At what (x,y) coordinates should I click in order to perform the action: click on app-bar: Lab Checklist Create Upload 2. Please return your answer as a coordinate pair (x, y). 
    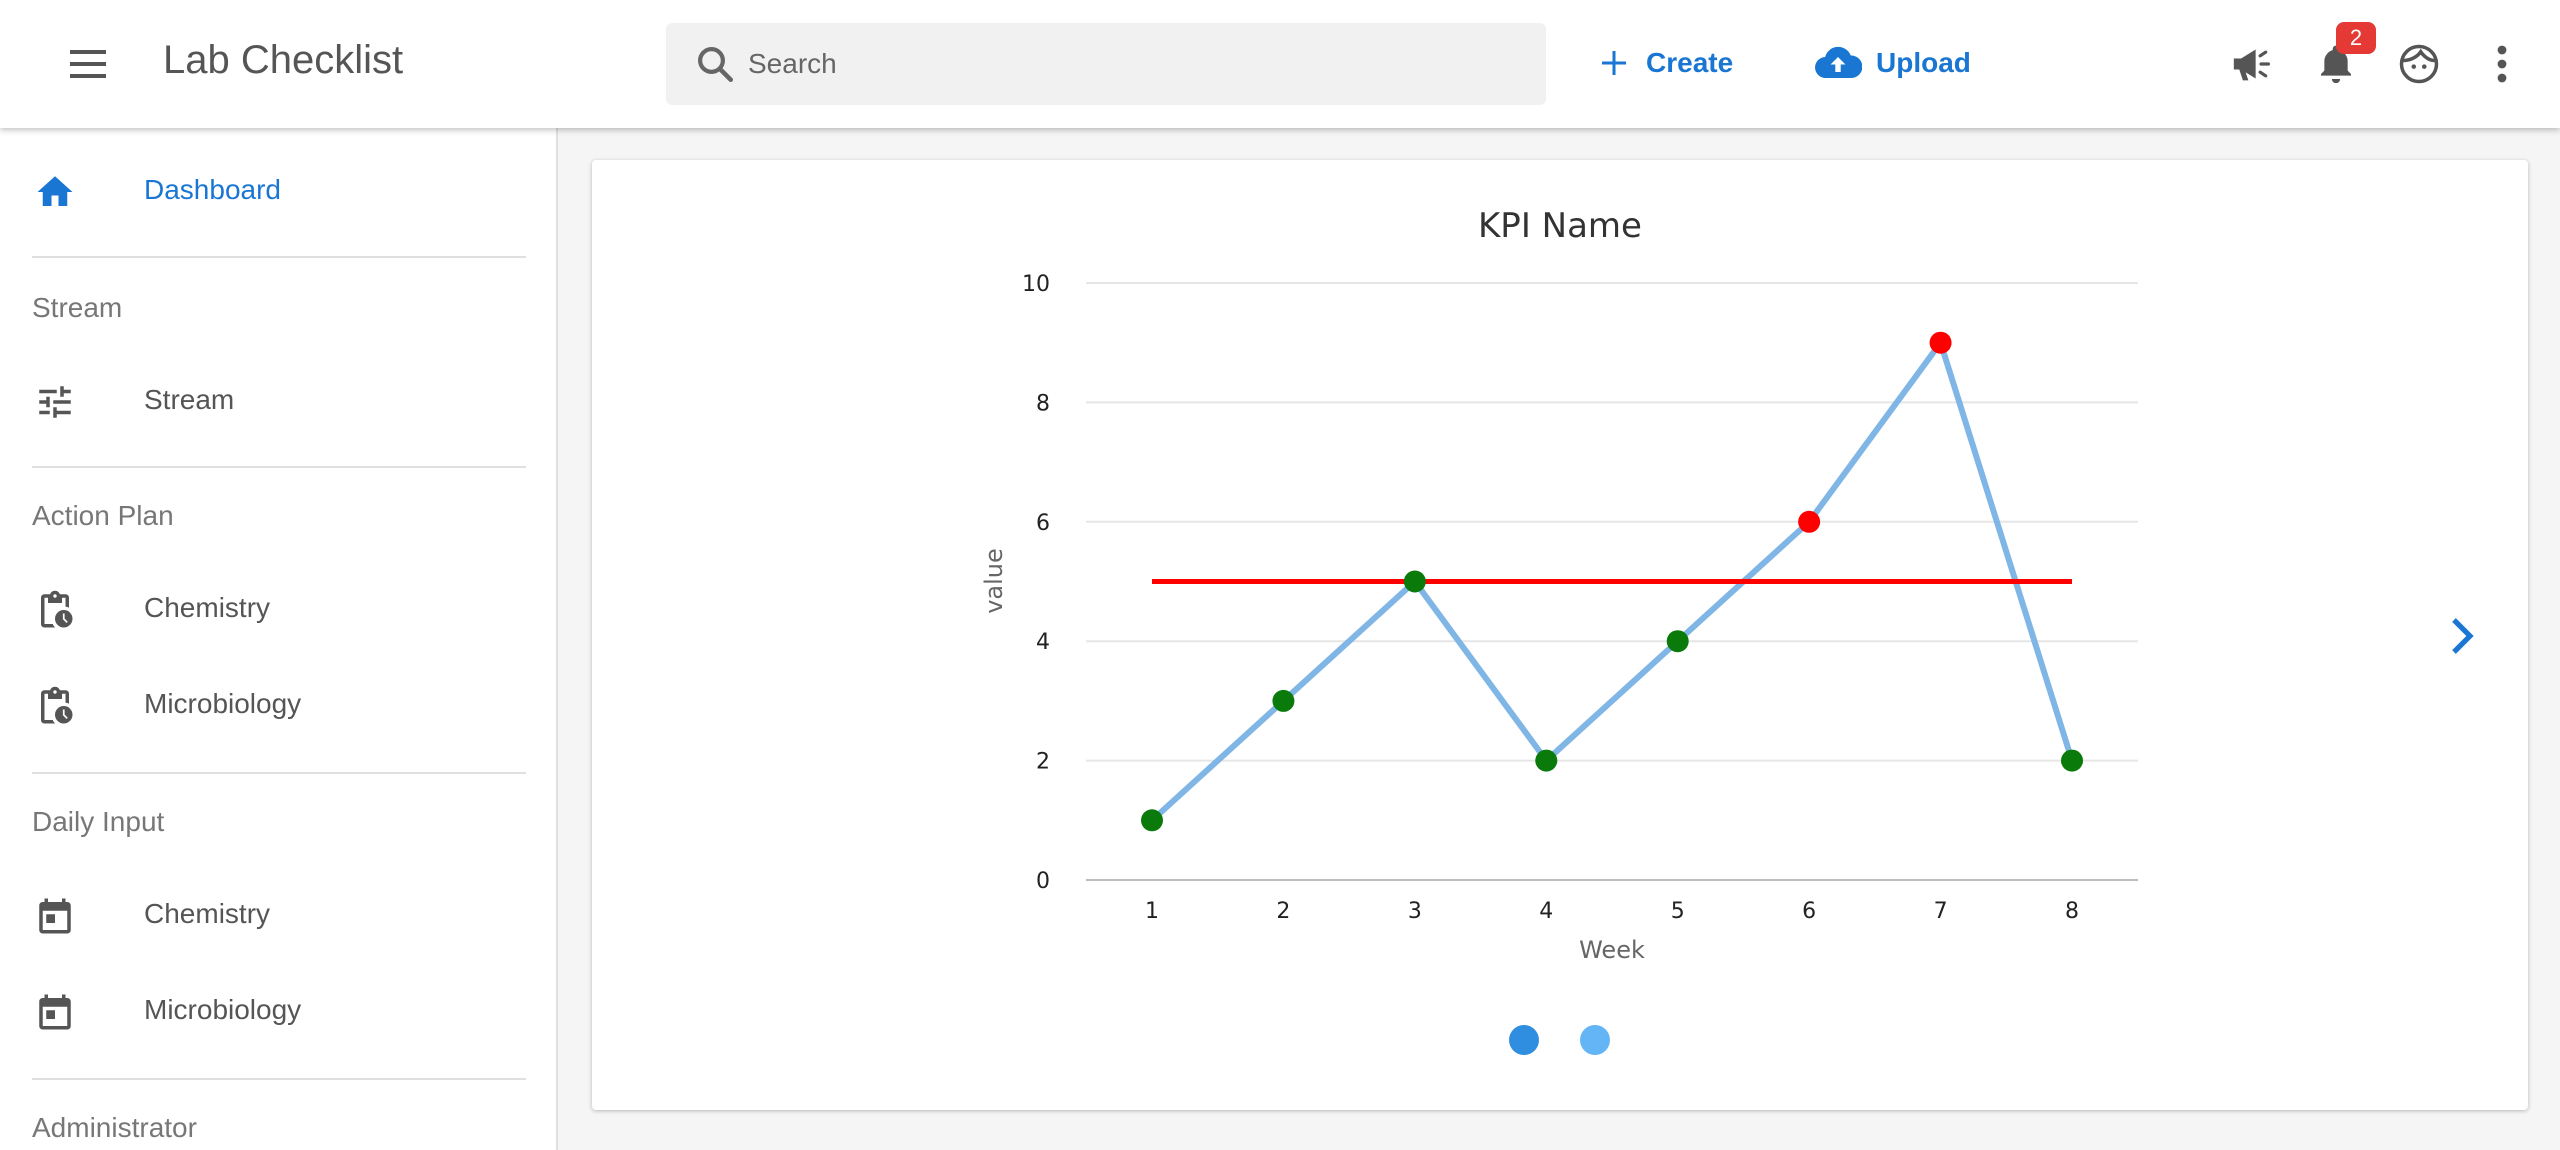
    Looking at the image, I should click on (1280, 64).